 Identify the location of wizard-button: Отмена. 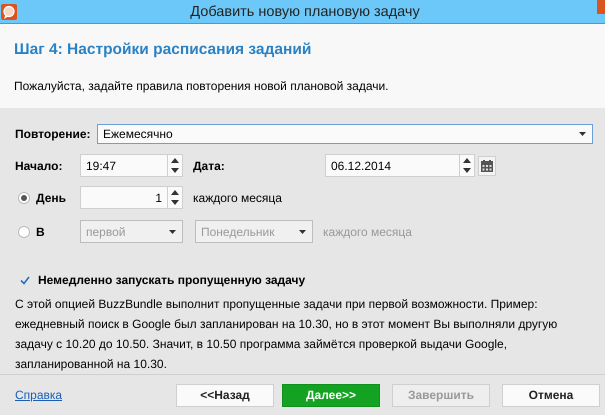
(551, 395).